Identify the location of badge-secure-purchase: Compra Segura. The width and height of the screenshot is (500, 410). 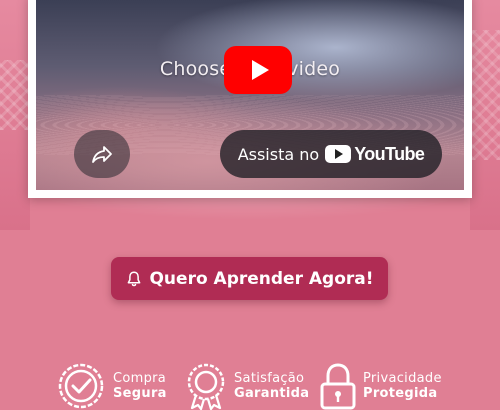
(110, 386).